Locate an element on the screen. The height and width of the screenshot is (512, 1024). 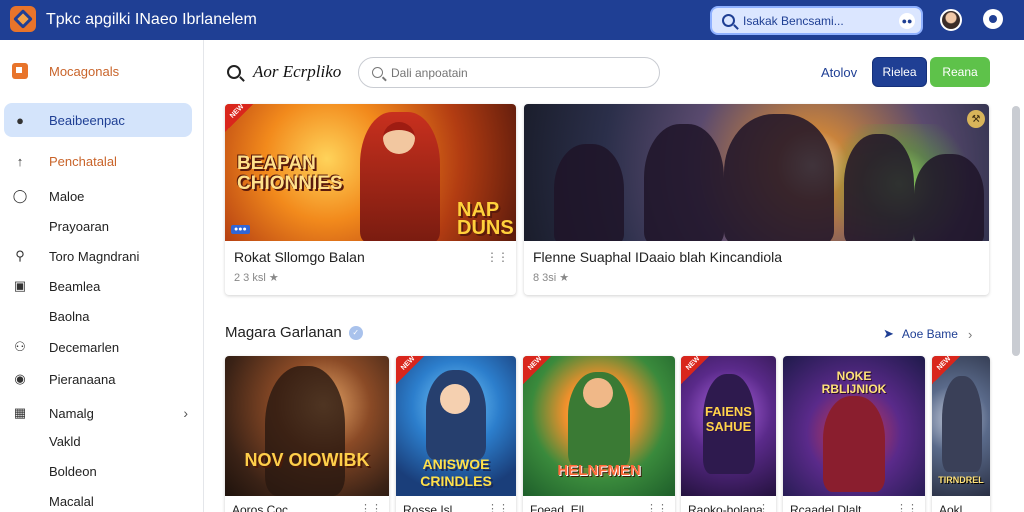
verified-icon: ✓ is located at coordinates (355, 332).